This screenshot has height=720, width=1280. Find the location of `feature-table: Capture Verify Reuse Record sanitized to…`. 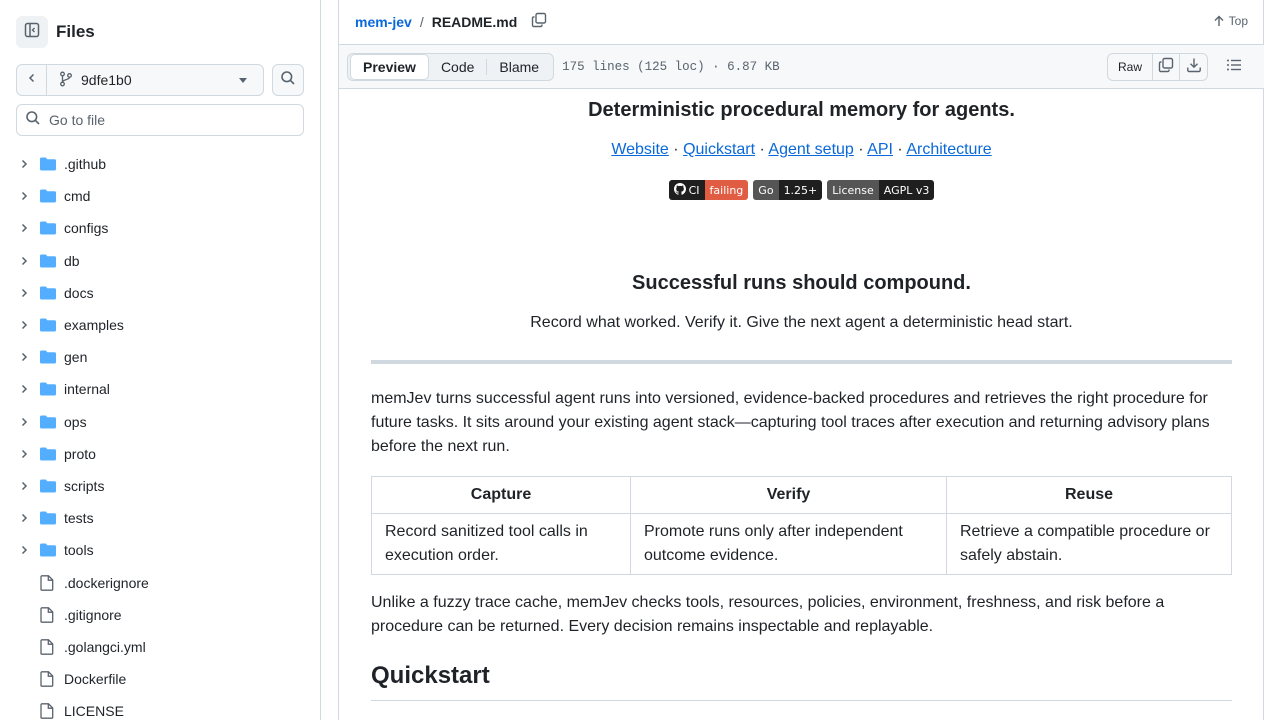

feature-table: Capture Verify Reuse Record sanitized to… is located at coordinates (801, 525).